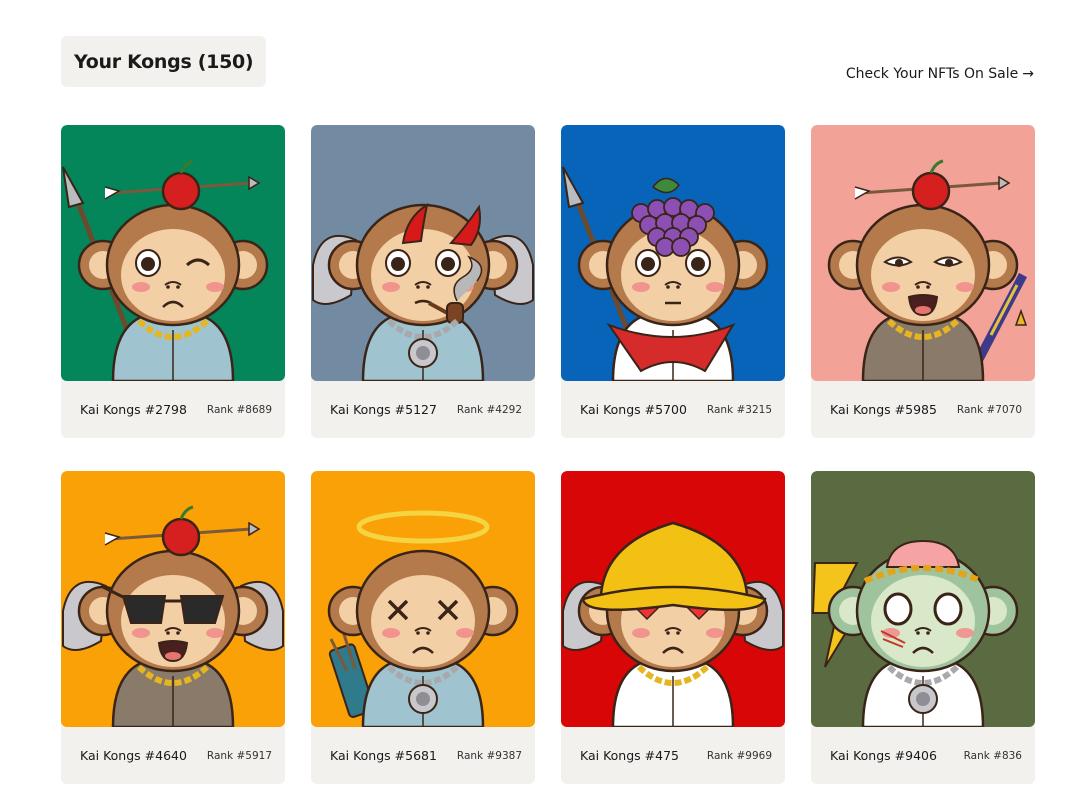  What do you see at coordinates (883, 755) in the screenshot?
I see `nft-name: Kai Kongs #9406` at bounding box center [883, 755].